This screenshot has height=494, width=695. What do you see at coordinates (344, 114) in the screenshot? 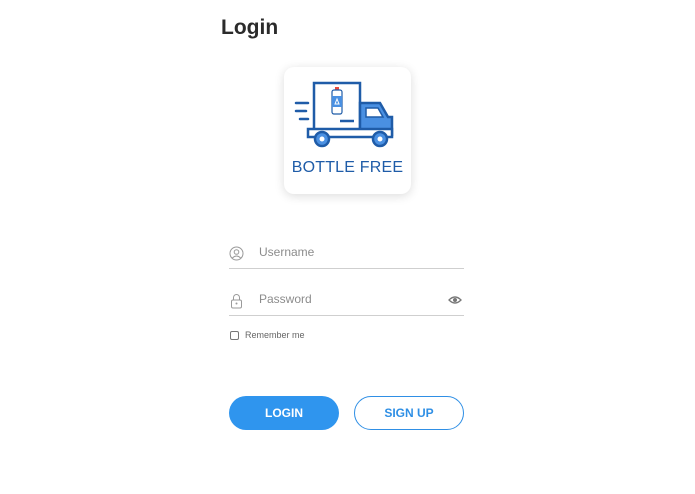
I see `delivery-truck-icon` at bounding box center [344, 114].